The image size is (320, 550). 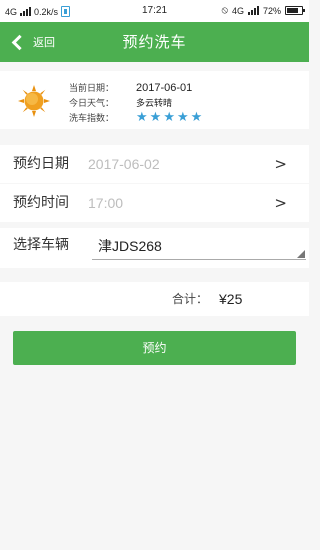 I want to click on wash-index-label: 洗车指数：, so click(x=92, y=119).